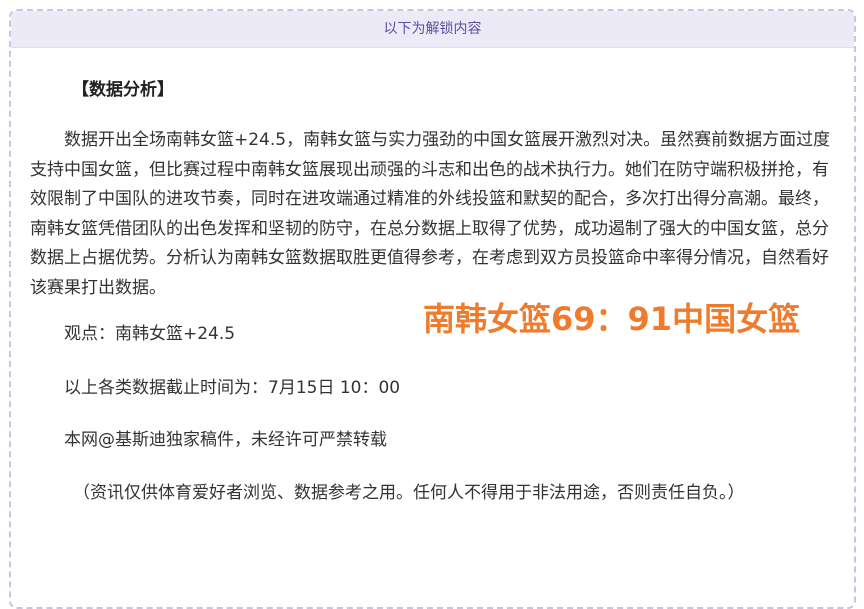  Describe the element at coordinates (232, 388) in the screenshot. I see `cutoff-time-line: 以上各类数据截止时间为：7月15日 10：00` at that location.